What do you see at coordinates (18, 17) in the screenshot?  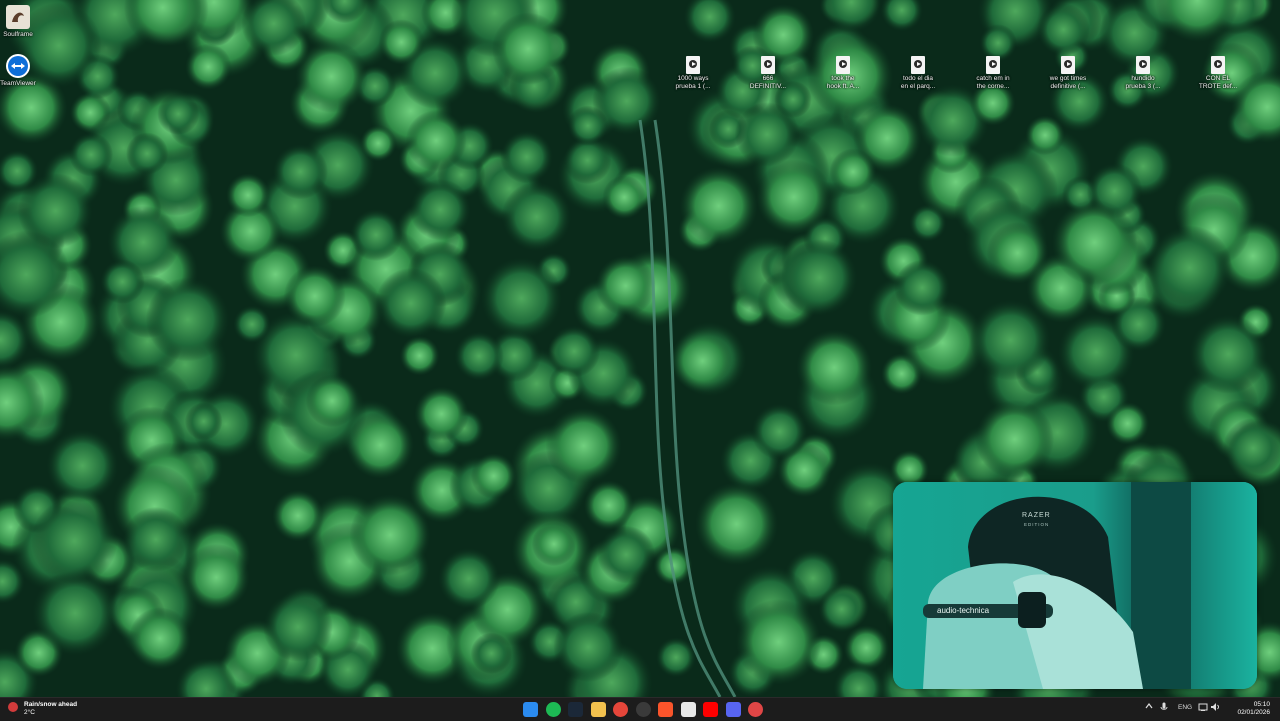 I see `soulframe-icon` at bounding box center [18, 17].